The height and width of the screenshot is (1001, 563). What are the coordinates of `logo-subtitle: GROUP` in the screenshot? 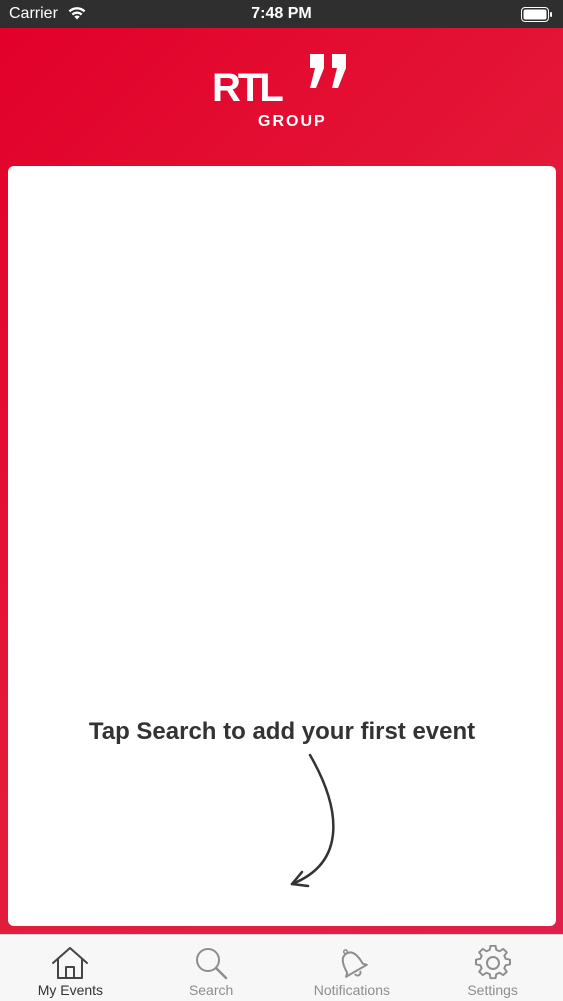 It's located at (292, 121).